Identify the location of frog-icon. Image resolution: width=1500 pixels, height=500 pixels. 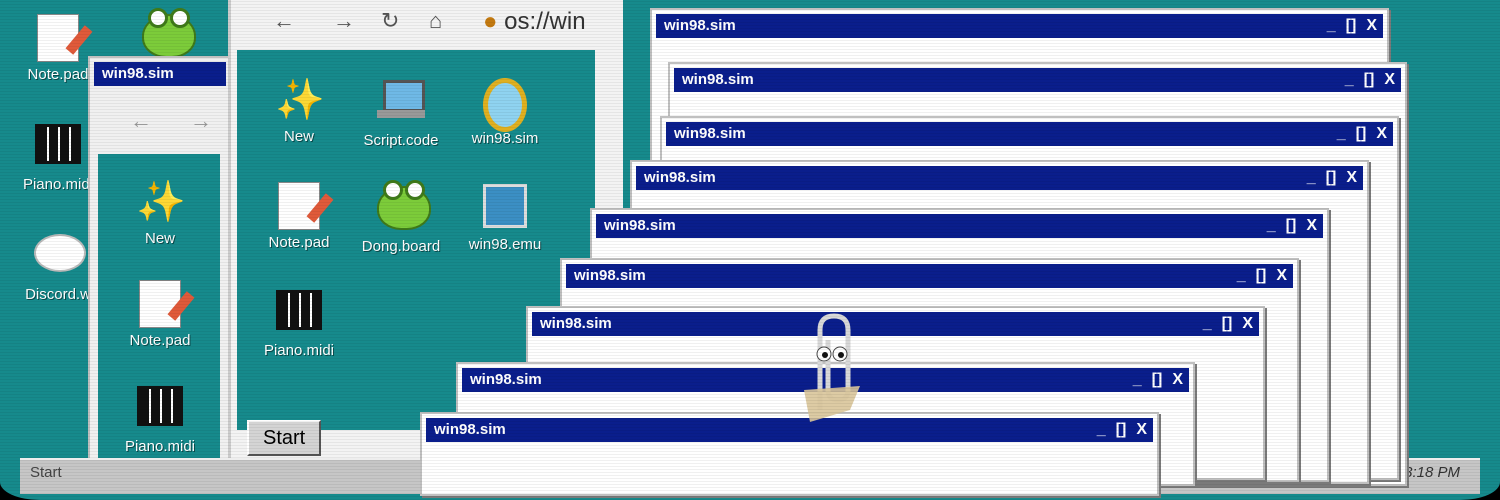
(169, 35).